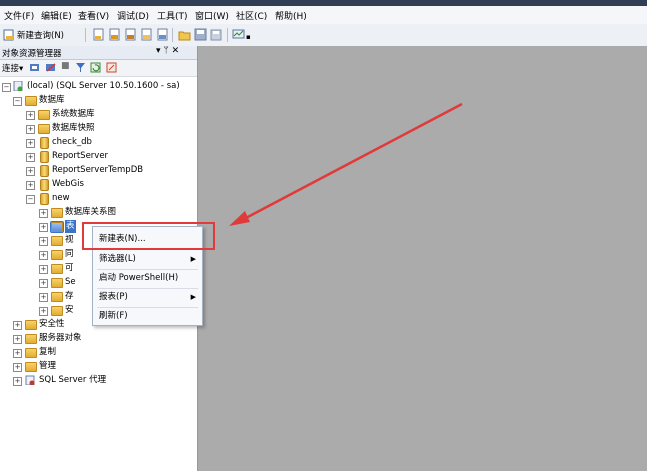 This screenshot has height=471, width=647. I want to click on tree-system-databases-node: + 系统数据库, so click(98, 114).